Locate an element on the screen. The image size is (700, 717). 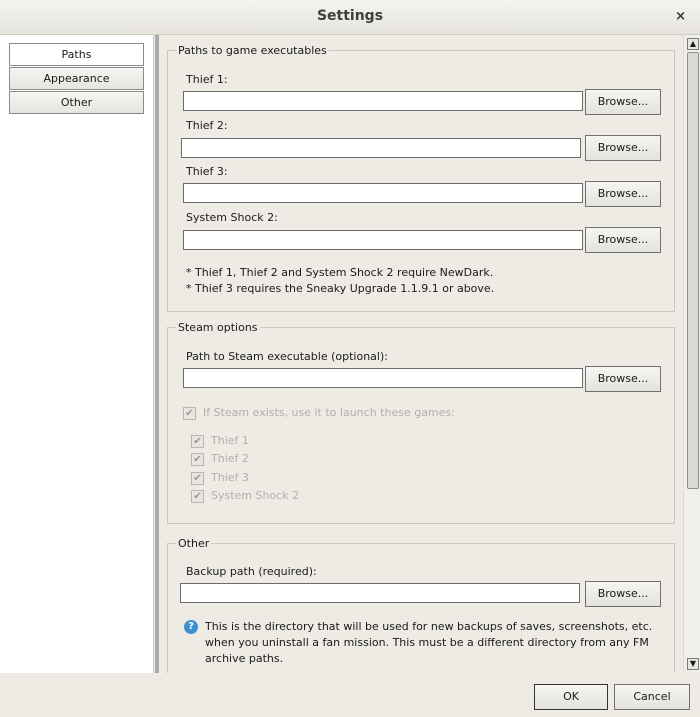
paths-group-legend: Paths to game executables is located at coordinates (252, 50).